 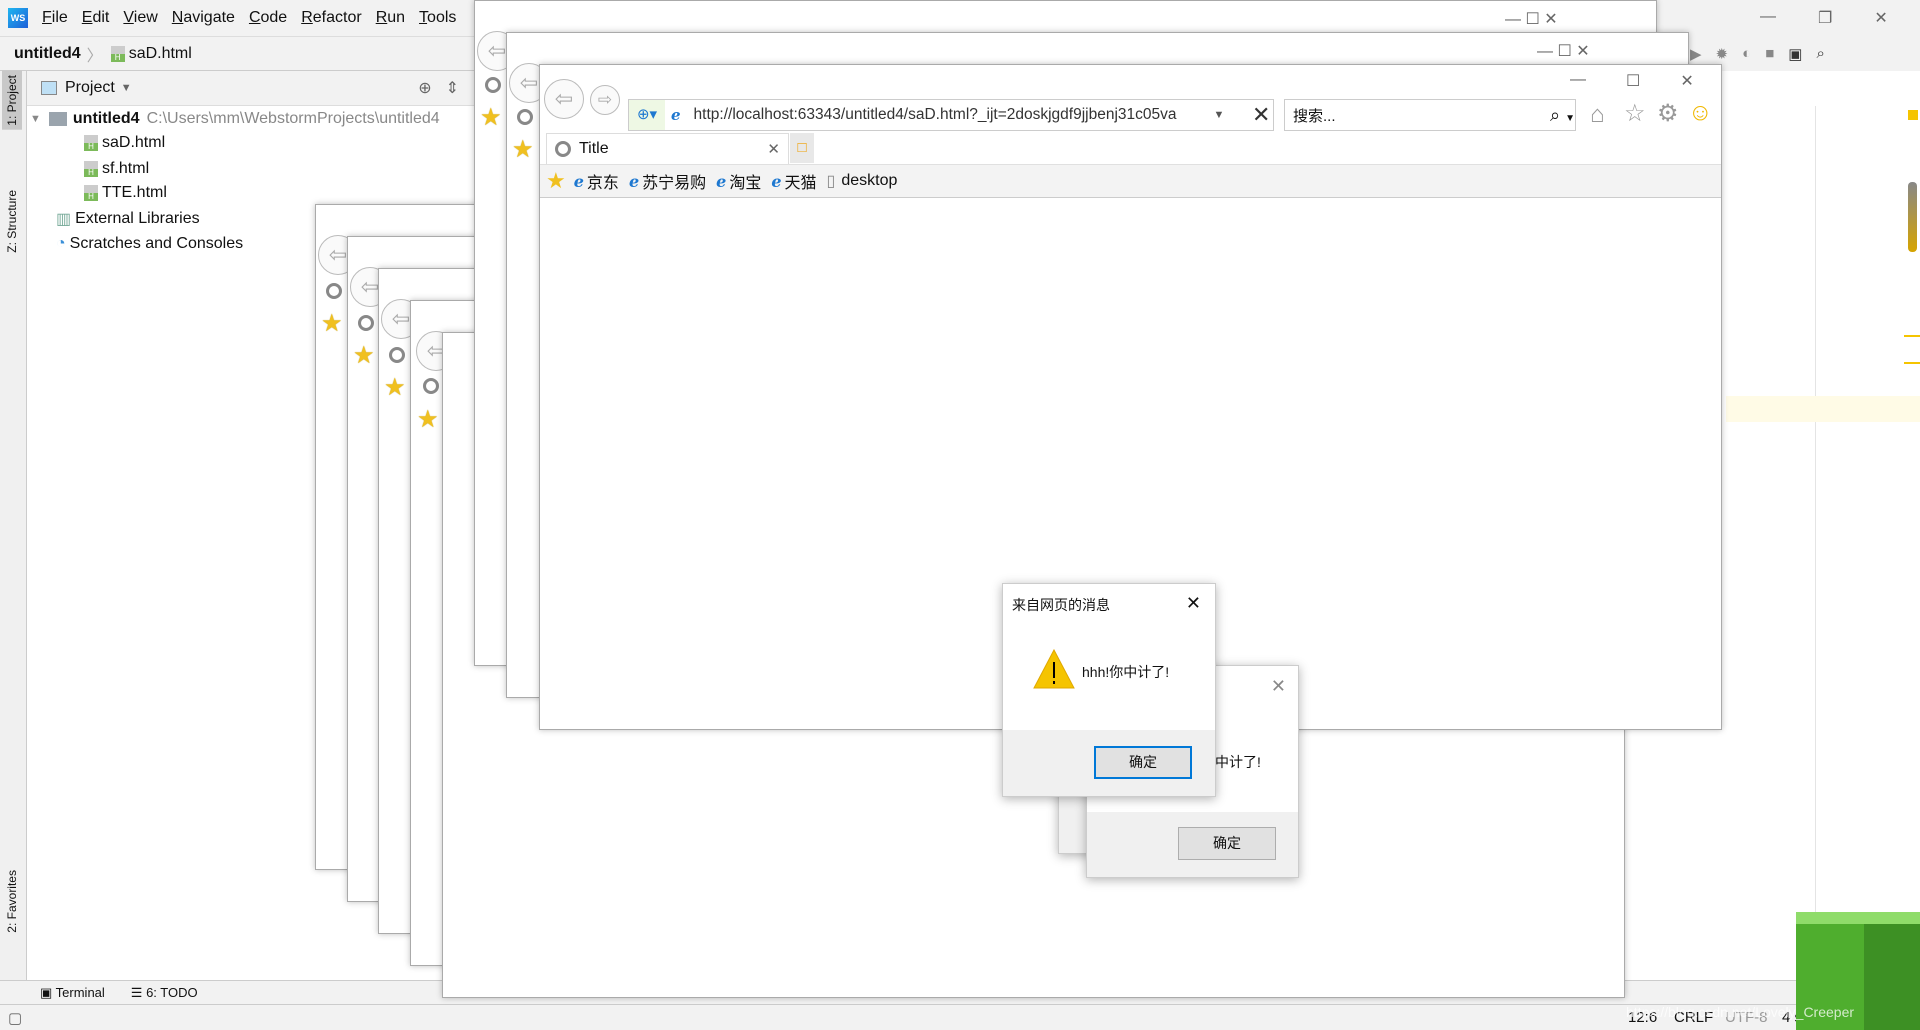 I want to click on warning-icon, so click(x=1054, y=668).